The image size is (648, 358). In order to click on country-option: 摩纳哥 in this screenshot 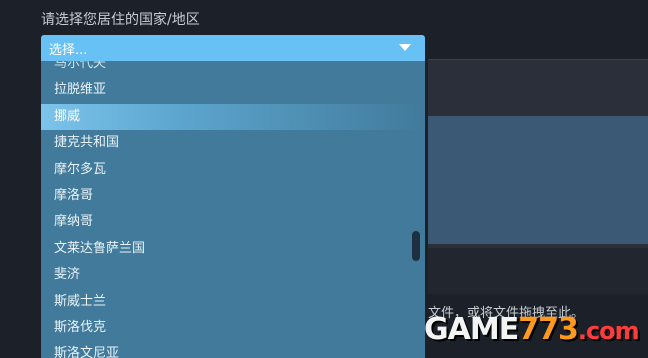, I will do `click(233, 222)`.